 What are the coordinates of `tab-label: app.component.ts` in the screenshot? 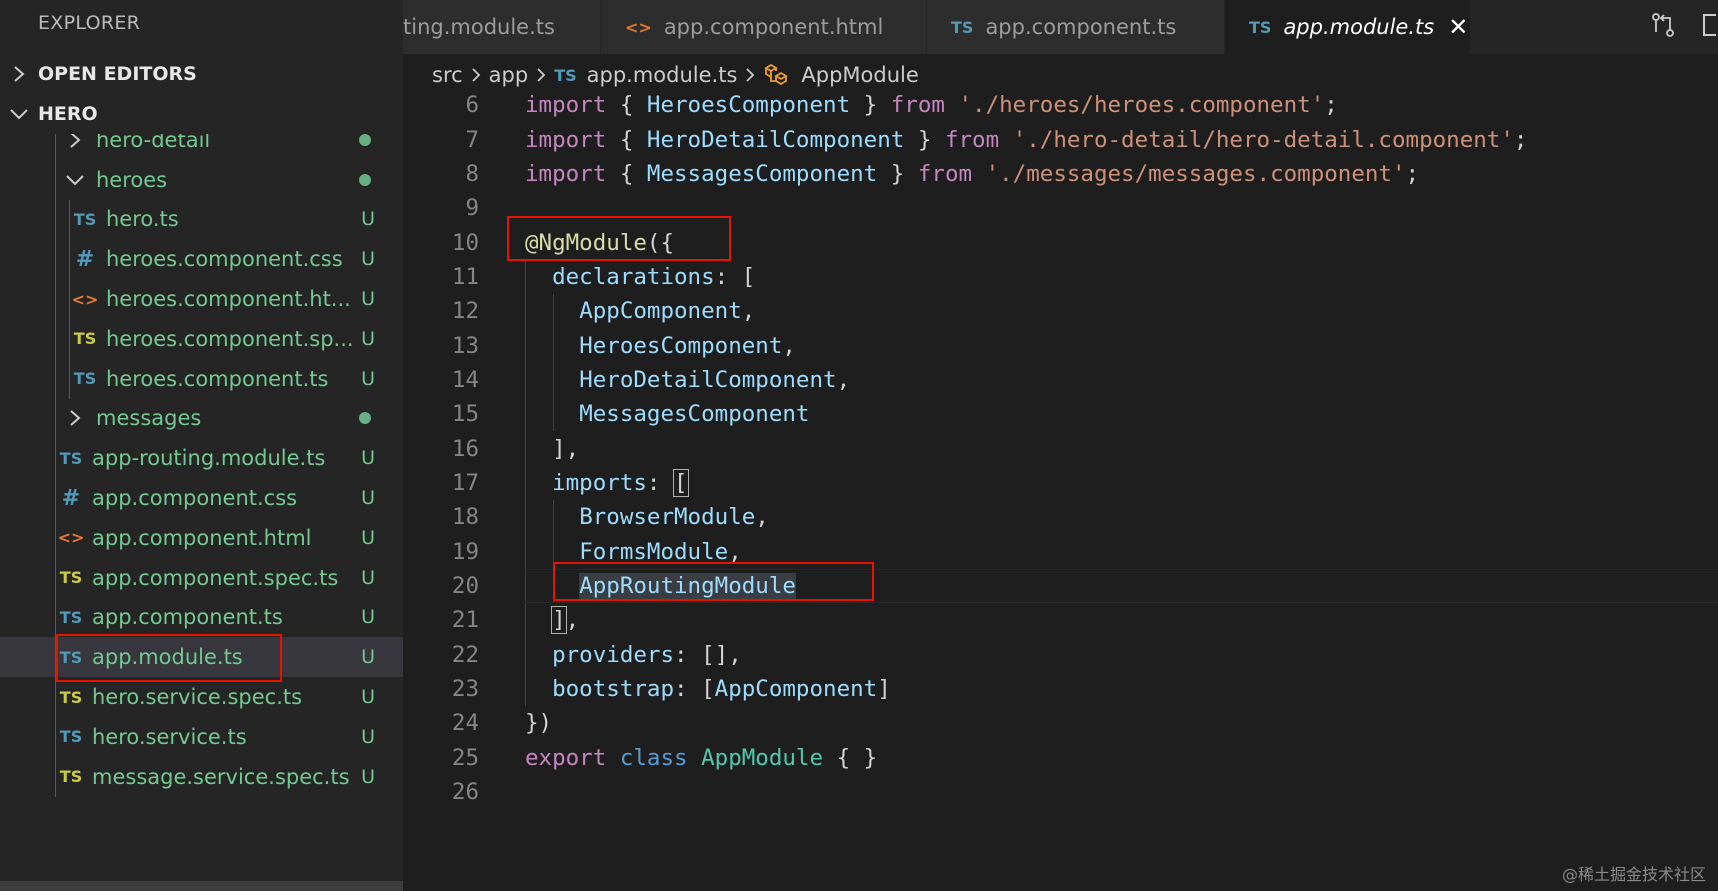 It's located at (1081, 27).